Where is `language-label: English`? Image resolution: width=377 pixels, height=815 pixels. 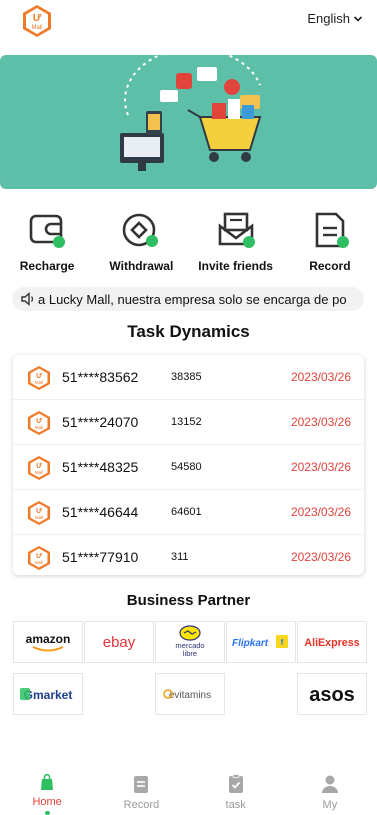 language-label: English is located at coordinates (328, 18).